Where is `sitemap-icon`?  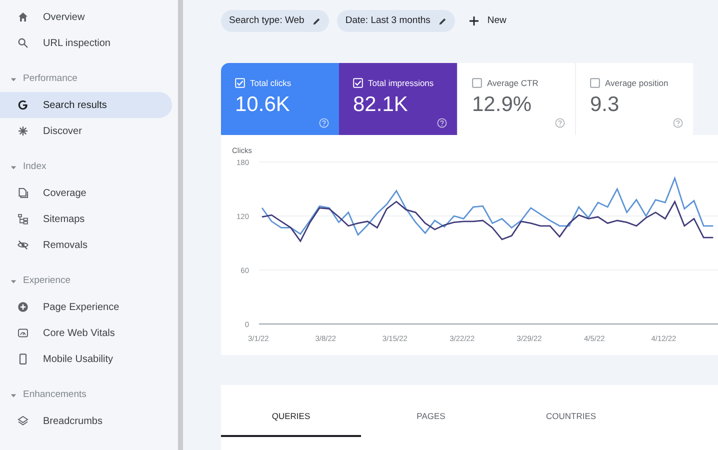
sitemap-icon is located at coordinates (23, 219).